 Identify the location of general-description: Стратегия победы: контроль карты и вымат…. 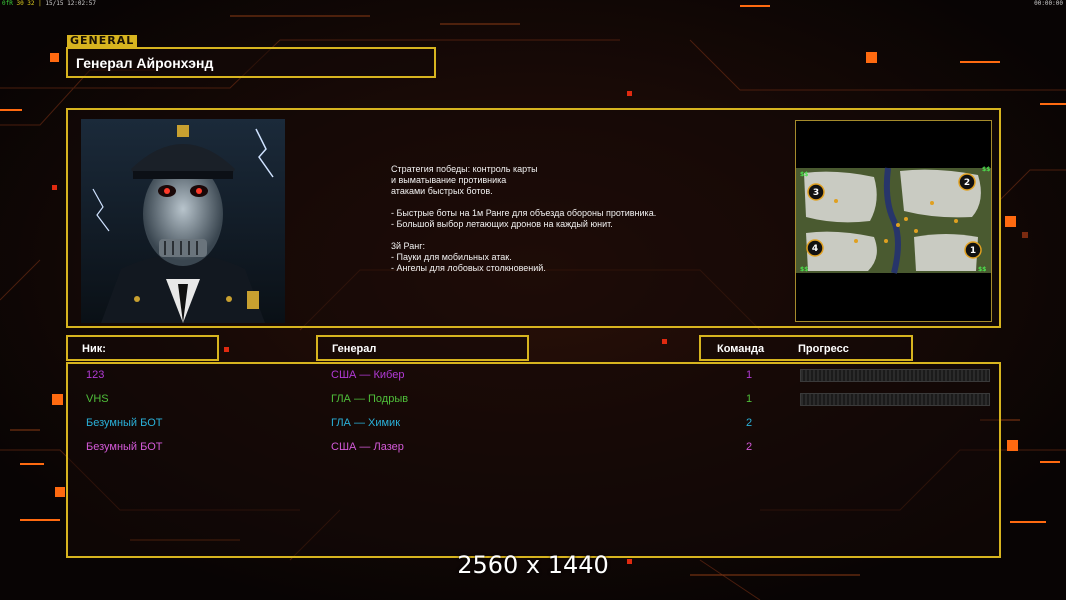
(524, 218).